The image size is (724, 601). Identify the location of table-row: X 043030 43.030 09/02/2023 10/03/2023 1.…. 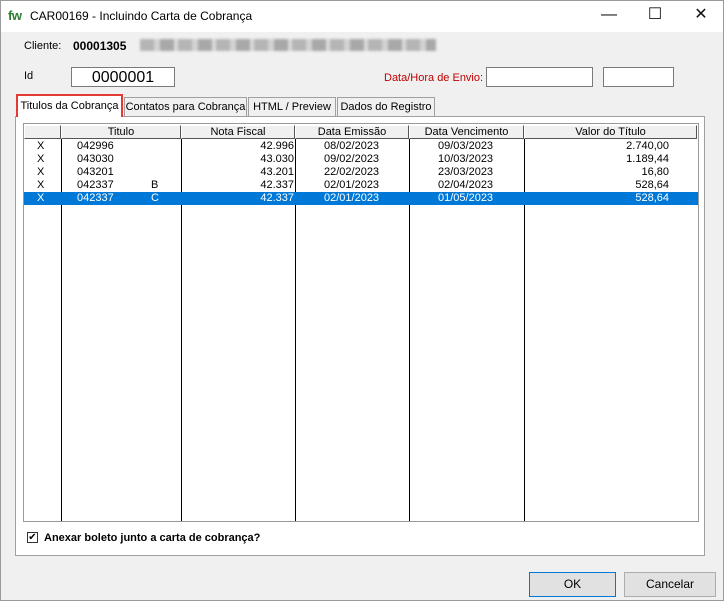
(361, 159).